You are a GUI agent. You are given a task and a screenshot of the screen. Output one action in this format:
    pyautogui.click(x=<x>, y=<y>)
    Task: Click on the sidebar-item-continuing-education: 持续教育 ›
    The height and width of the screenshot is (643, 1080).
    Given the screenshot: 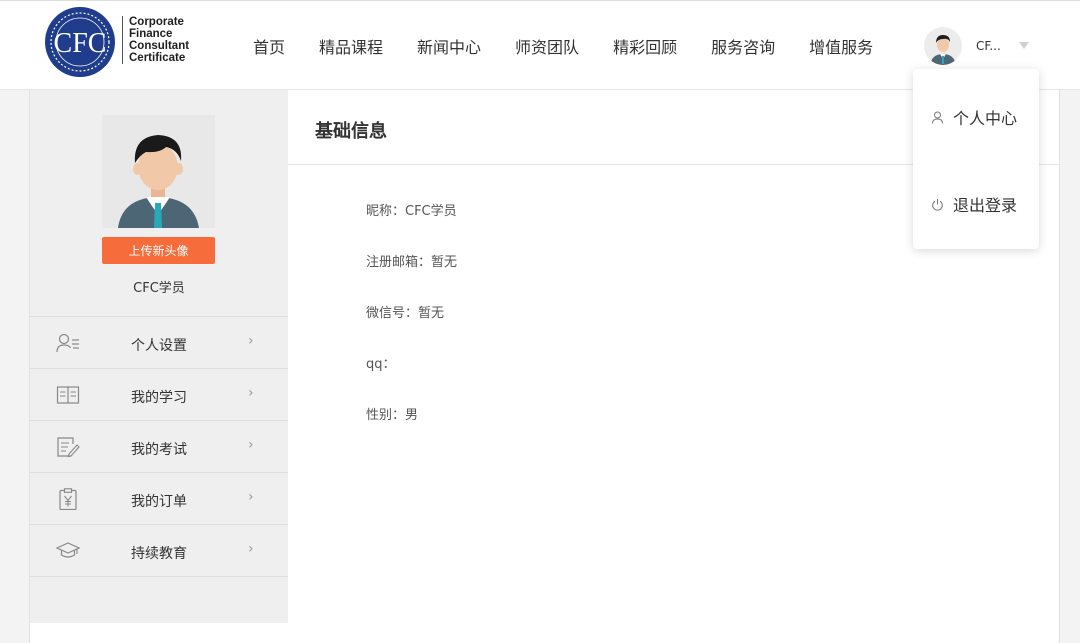 What is the action you would take?
    pyautogui.click(x=159, y=551)
    